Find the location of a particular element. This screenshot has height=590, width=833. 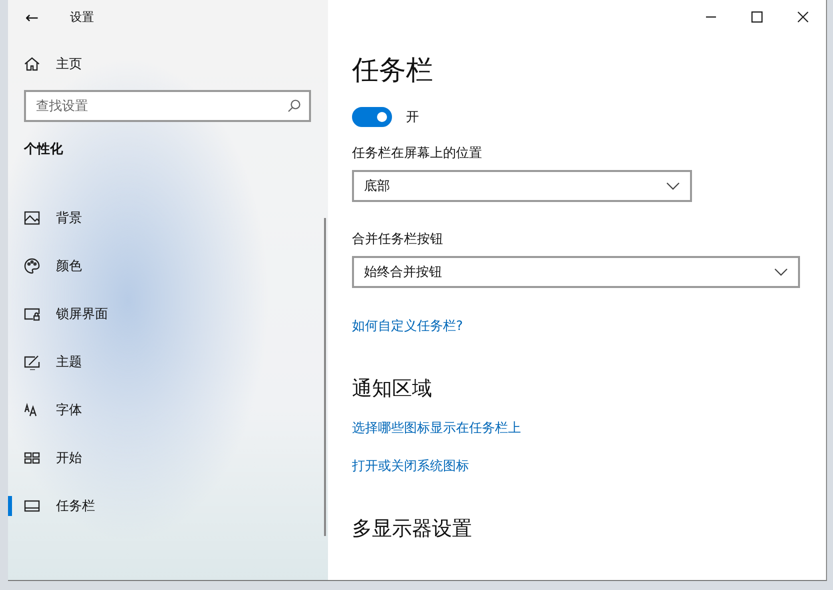

home-link: 主页 is located at coordinates (164, 64).